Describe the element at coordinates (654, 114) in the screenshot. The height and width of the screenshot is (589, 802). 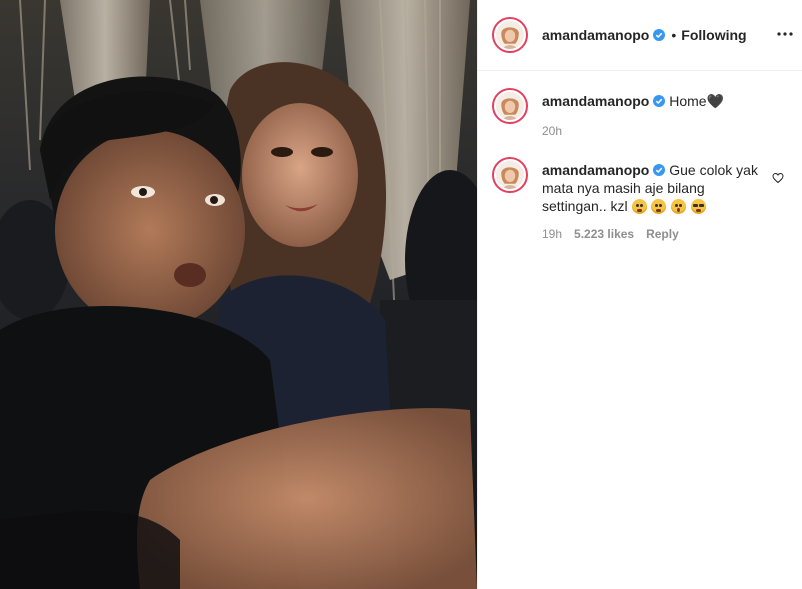
I see `caption-body: amandamanopo Home🖤 20h` at that location.